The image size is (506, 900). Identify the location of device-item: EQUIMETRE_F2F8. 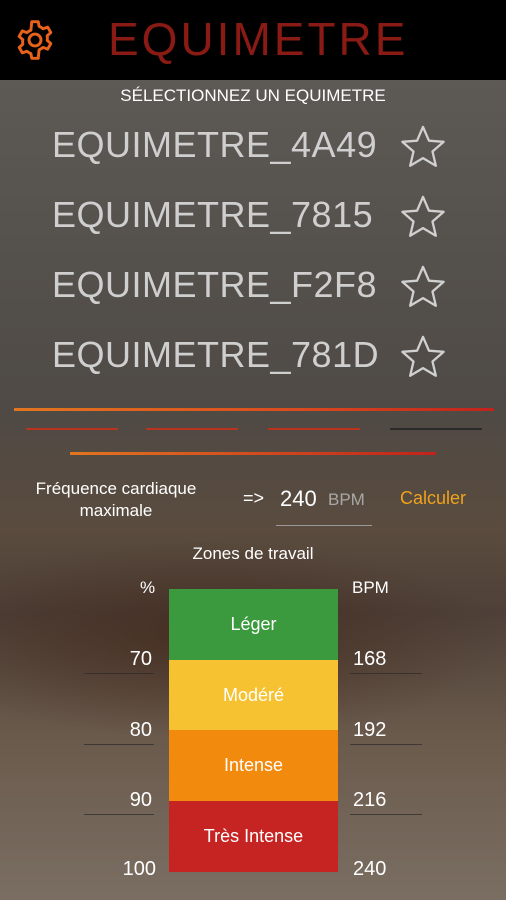
(217, 289).